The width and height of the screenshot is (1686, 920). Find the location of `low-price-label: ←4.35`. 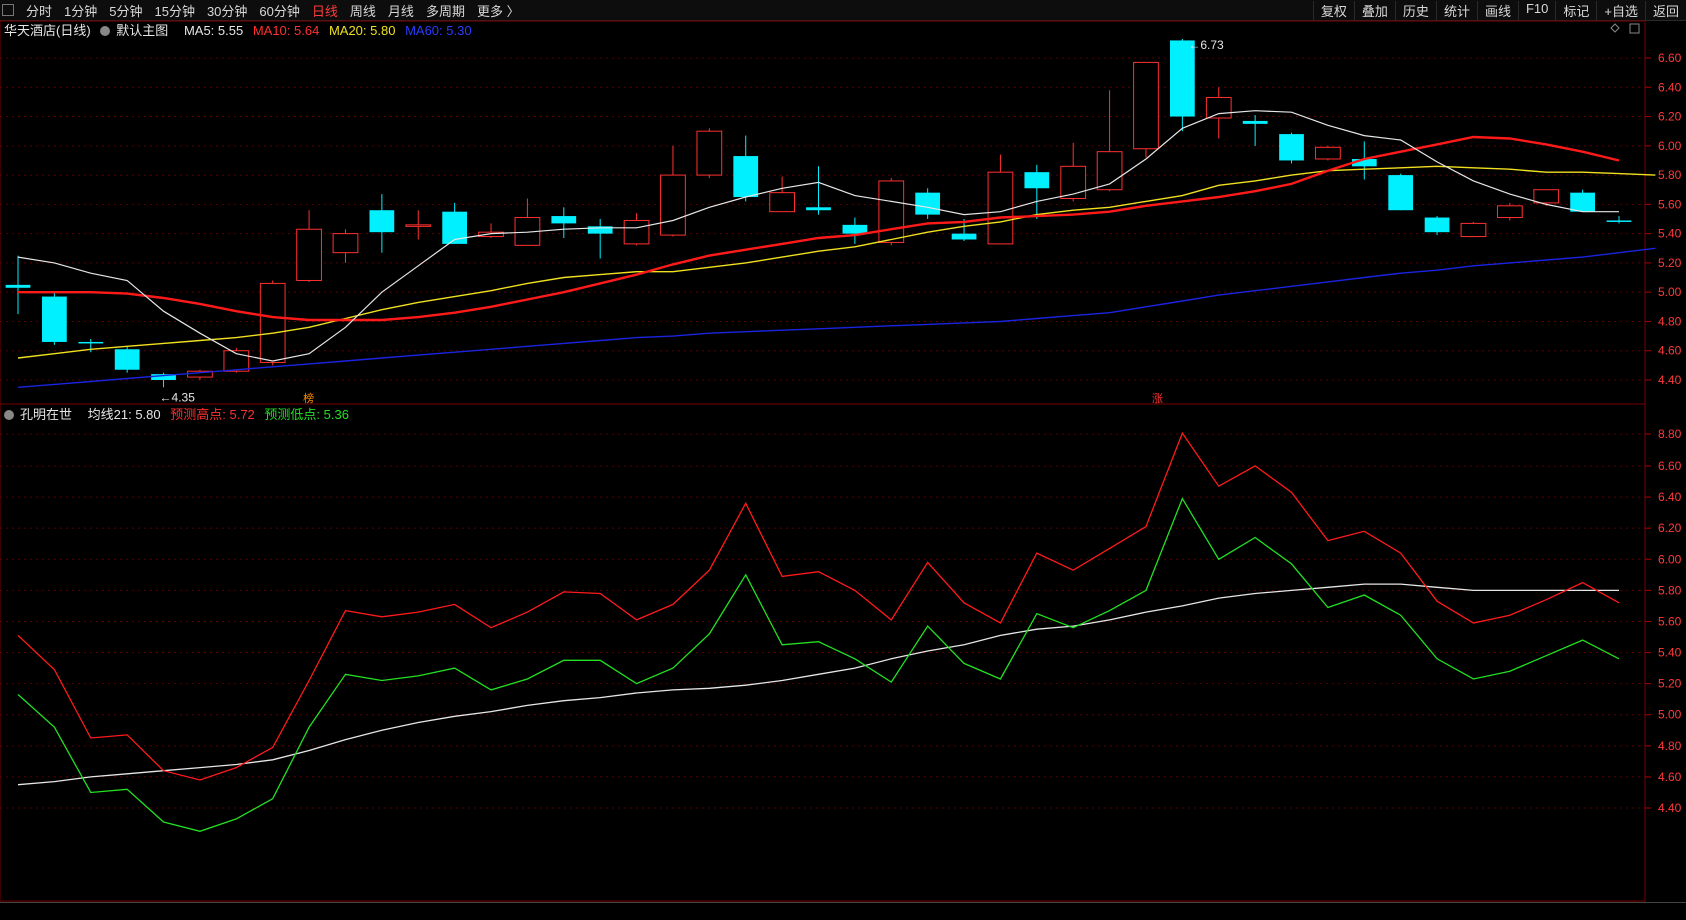

low-price-label: ←4.35 is located at coordinates (178, 397).